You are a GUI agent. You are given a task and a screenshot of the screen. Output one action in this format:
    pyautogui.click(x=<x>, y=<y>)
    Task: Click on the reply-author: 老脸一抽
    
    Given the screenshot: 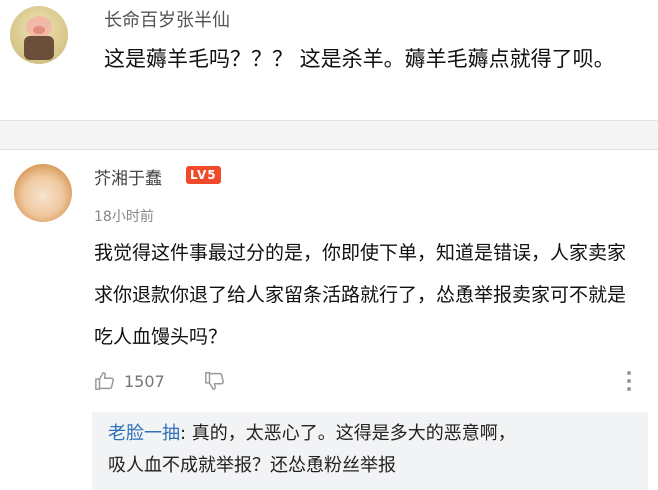 What is the action you would take?
    pyautogui.click(x=144, y=433)
    